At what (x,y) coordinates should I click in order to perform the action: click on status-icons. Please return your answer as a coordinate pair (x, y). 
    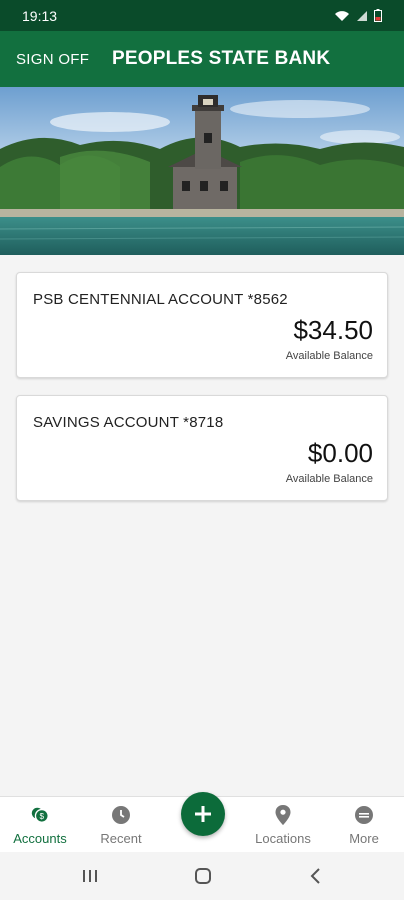
    Looking at the image, I should click on (358, 15).